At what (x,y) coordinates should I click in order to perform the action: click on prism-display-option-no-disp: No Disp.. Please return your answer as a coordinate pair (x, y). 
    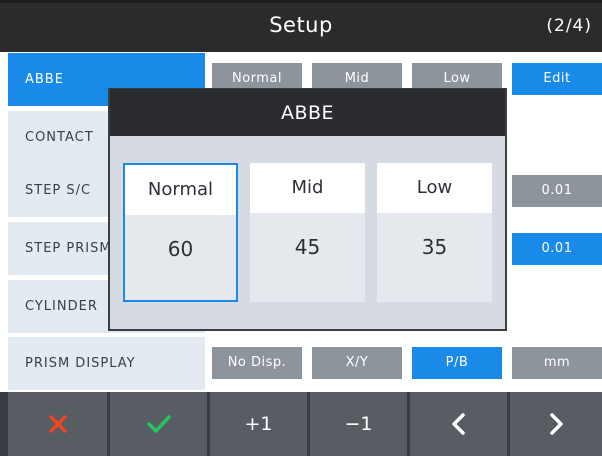
    Looking at the image, I should click on (257, 363).